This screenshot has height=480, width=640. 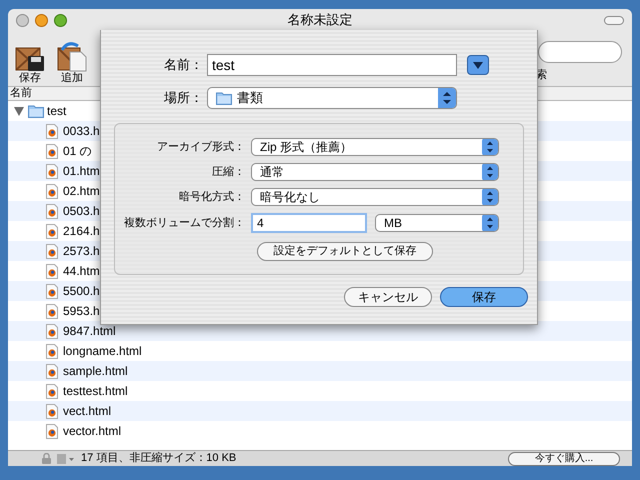 What do you see at coordinates (183, 98) in the screenshot?
I see `location-label: 場所：` at bounding box center [183, 98].